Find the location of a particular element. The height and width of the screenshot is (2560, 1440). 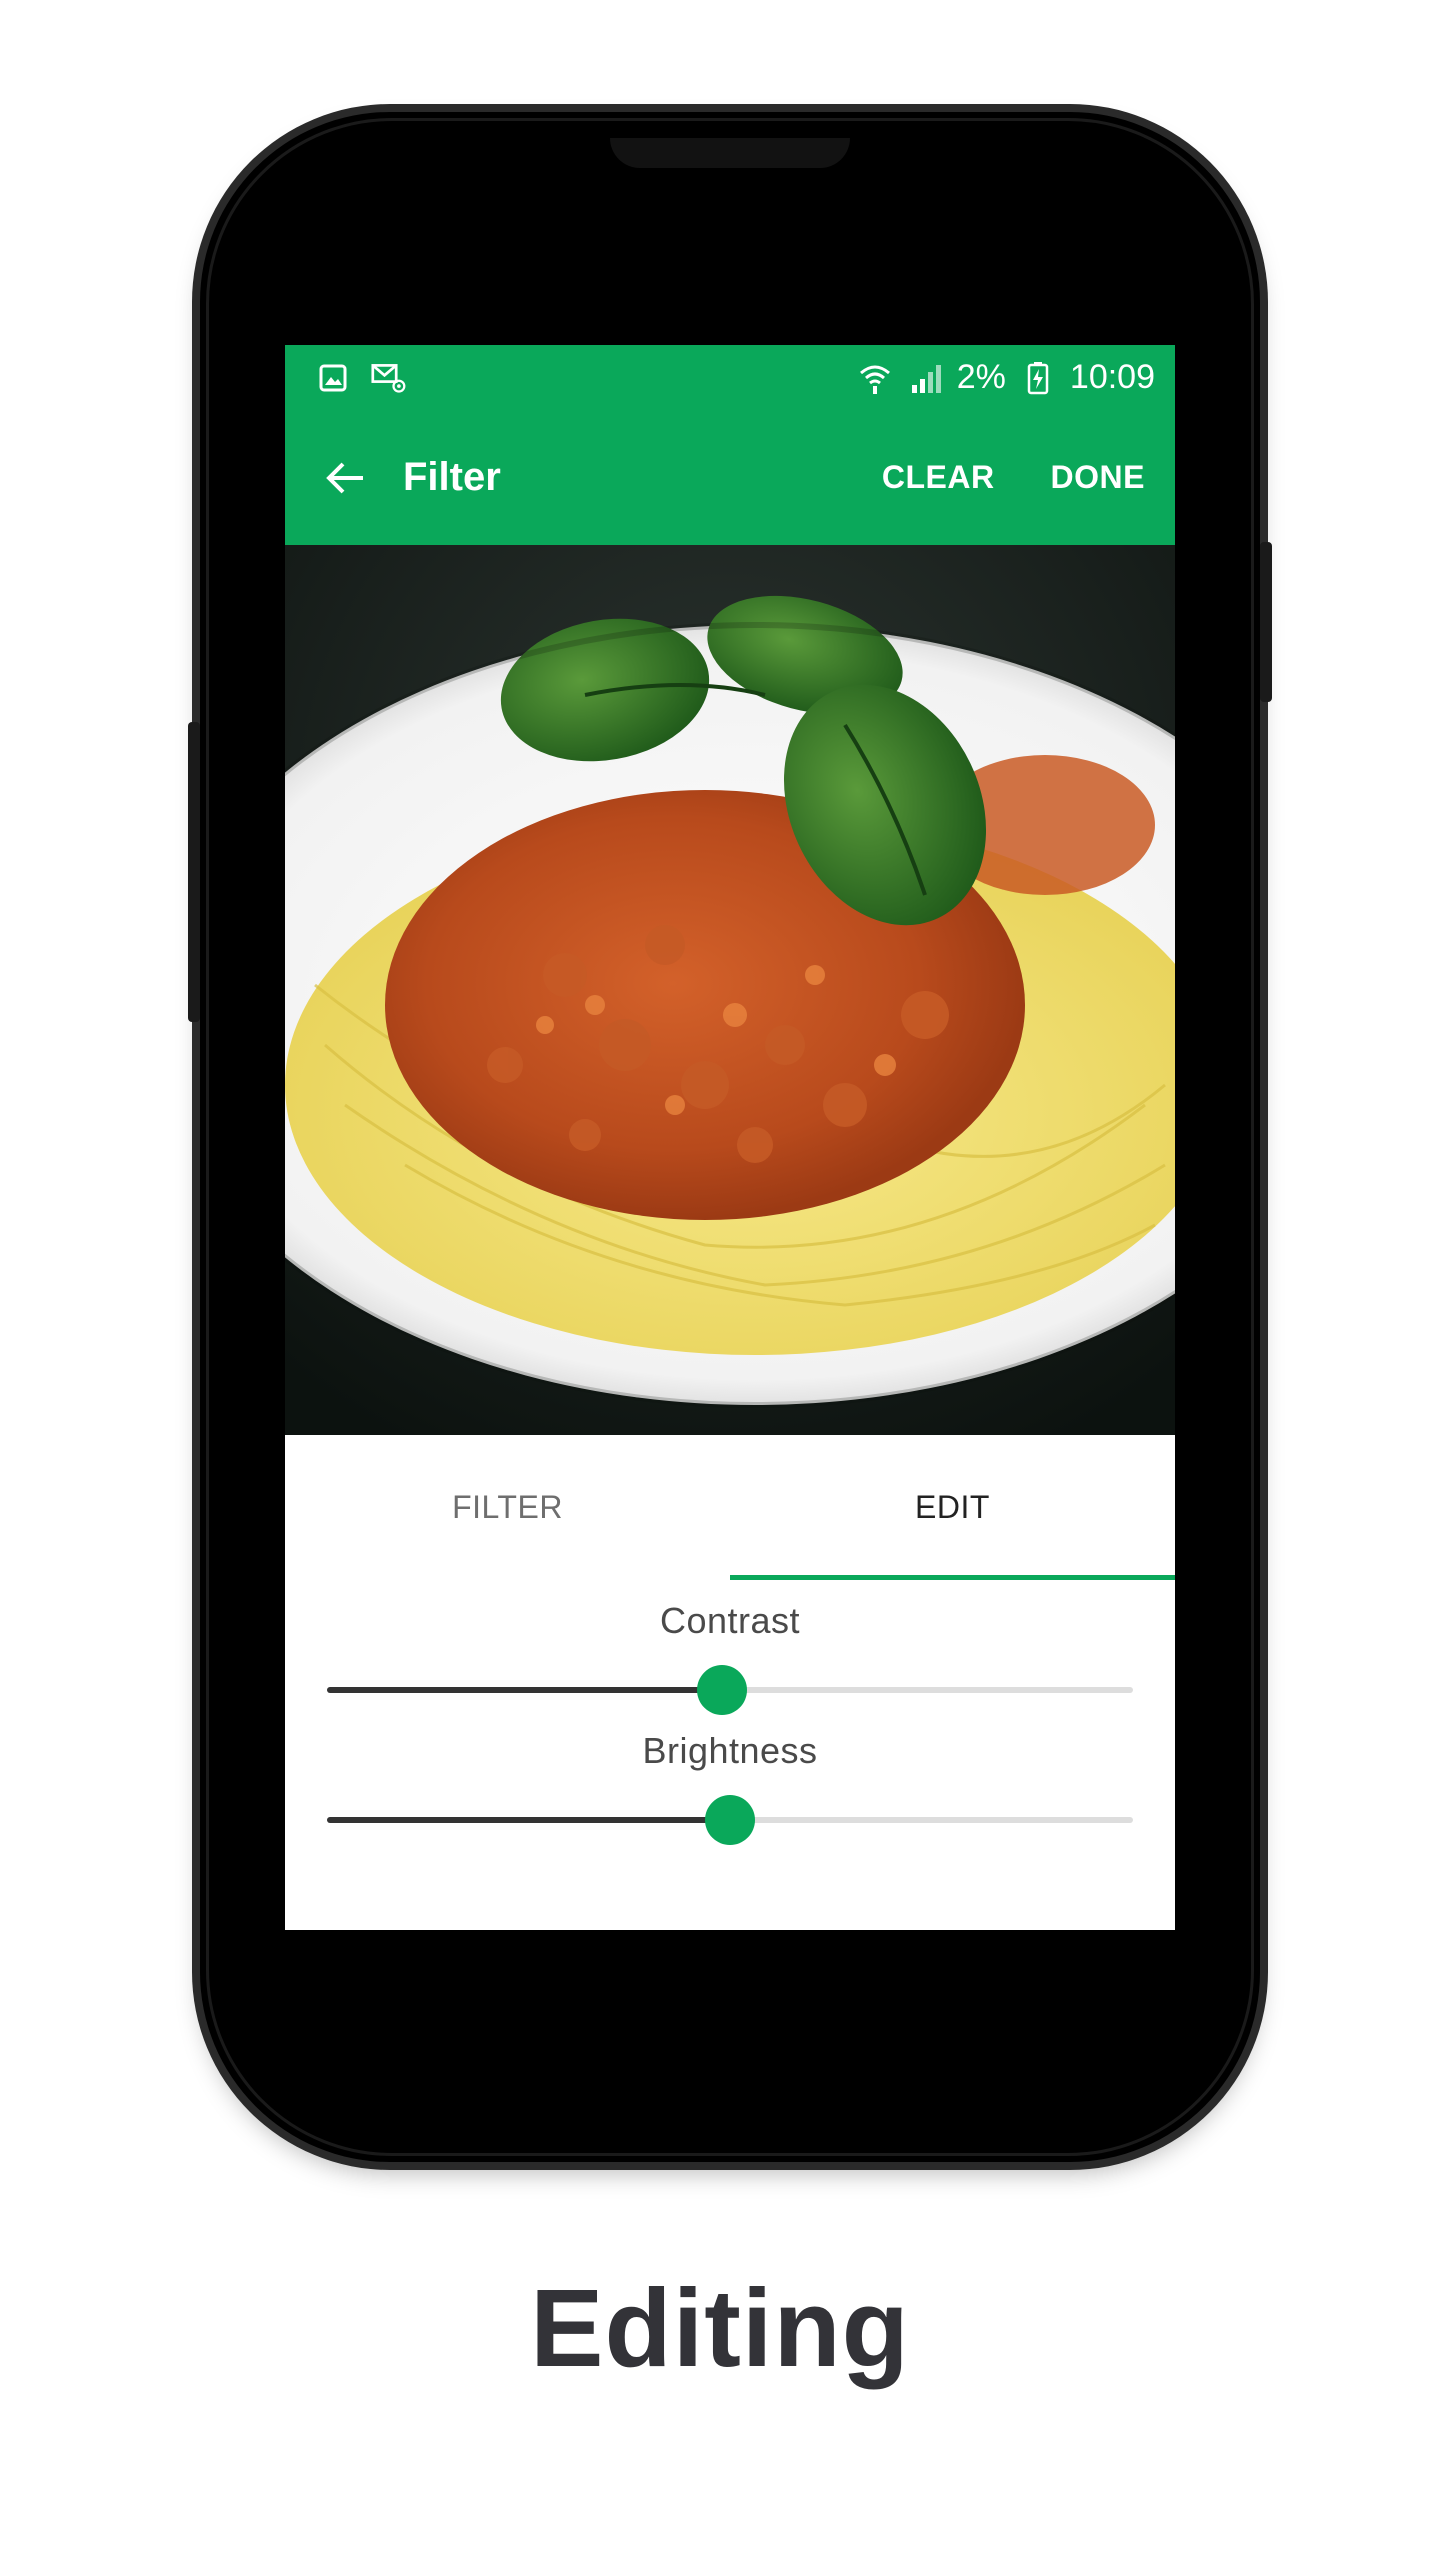

email-notification-icon is located at coordinates (389, 378).